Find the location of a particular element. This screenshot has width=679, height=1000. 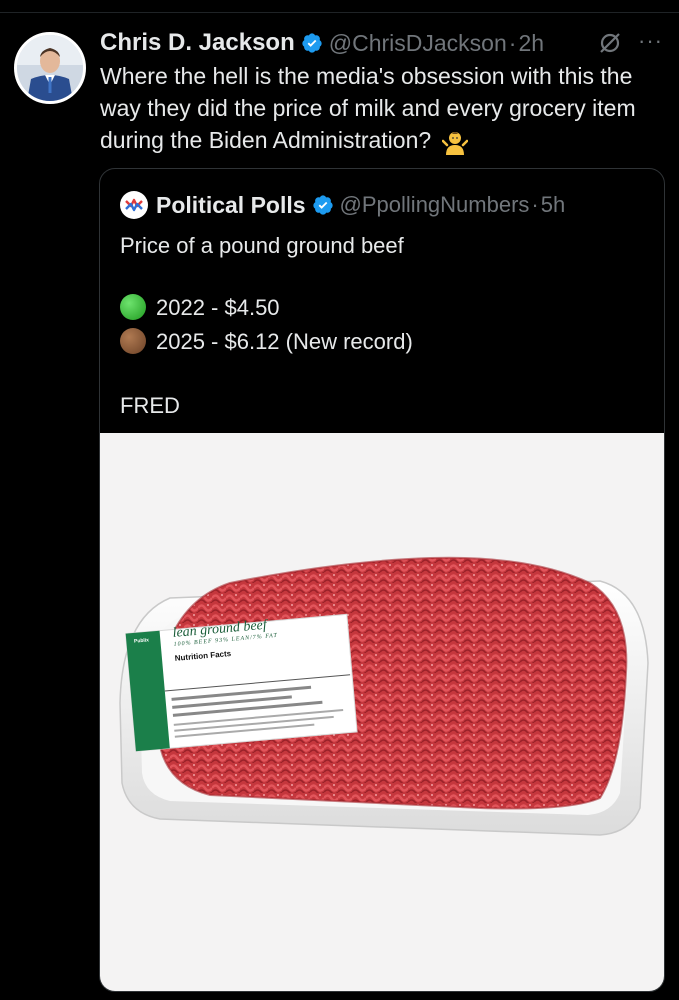

quoted-author-handle: @PpollingNumbers is located at coordinates (435, 205).